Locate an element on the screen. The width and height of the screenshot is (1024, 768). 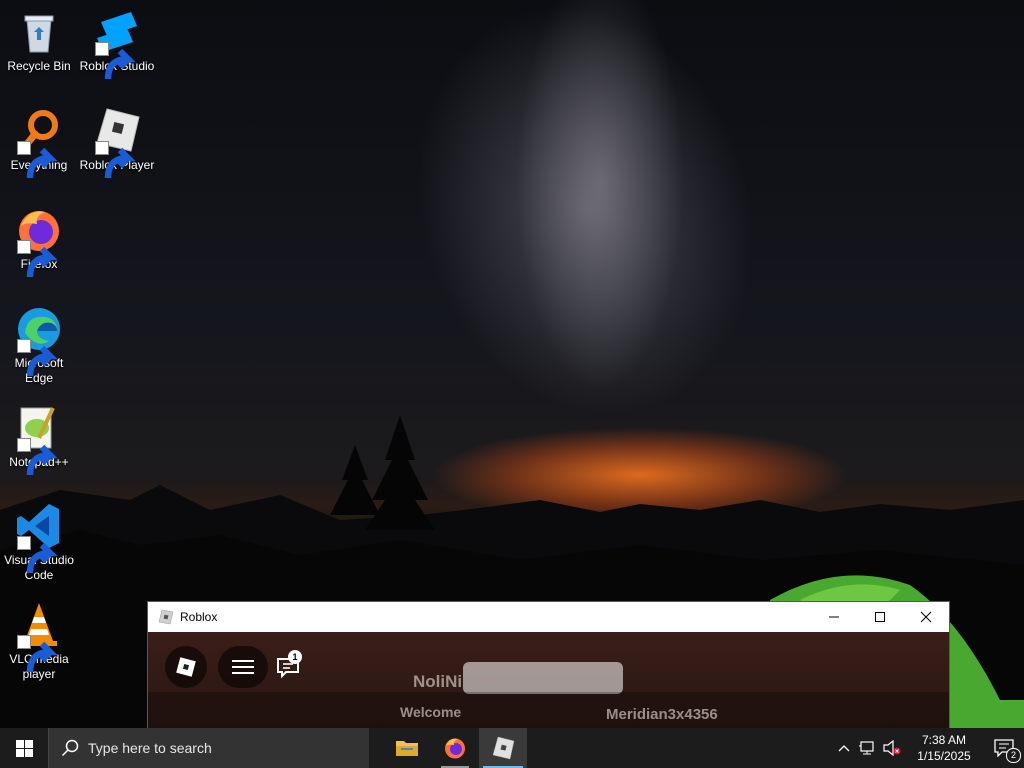
minimize-button is located at coordinates (834, 617).